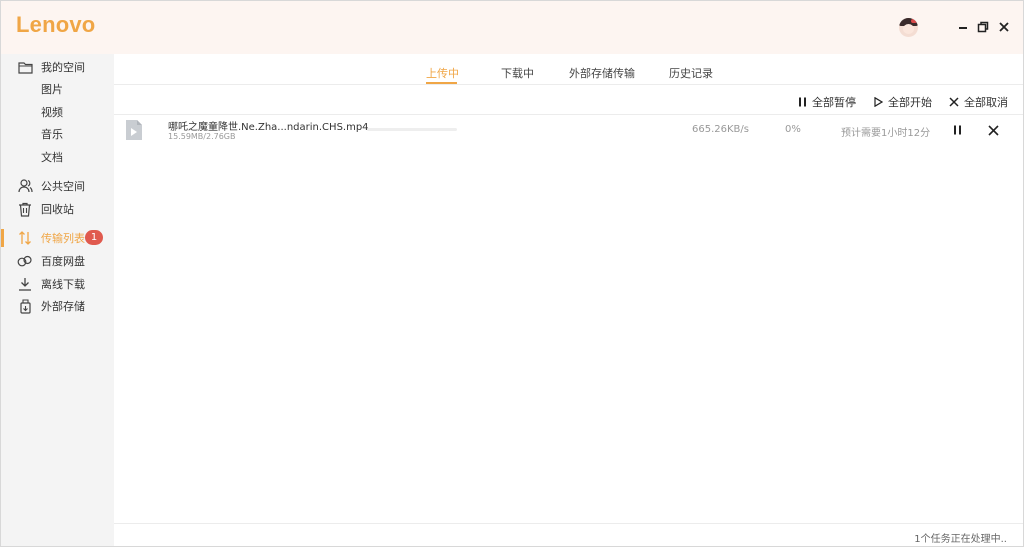  I want to click on cancel-all-button: 全部取消, so click(978, 102).